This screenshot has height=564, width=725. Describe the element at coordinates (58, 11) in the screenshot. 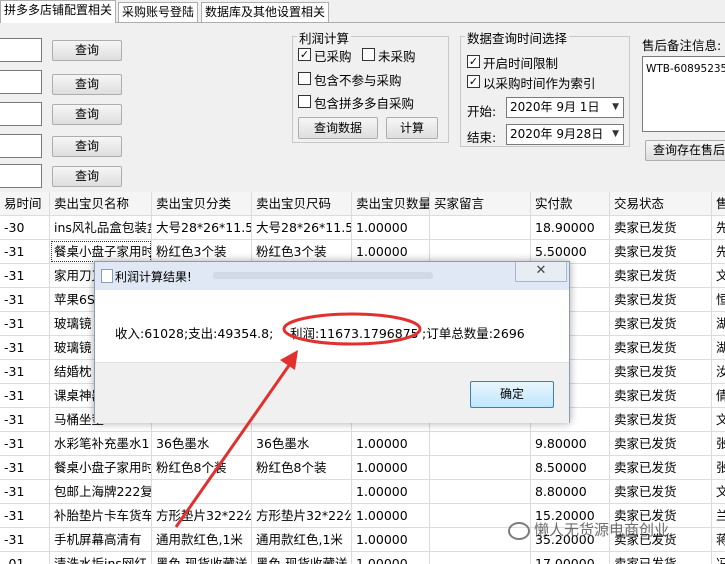

I see `tab-pdd-store-config: 拼多多店铺配置相关` at that location.